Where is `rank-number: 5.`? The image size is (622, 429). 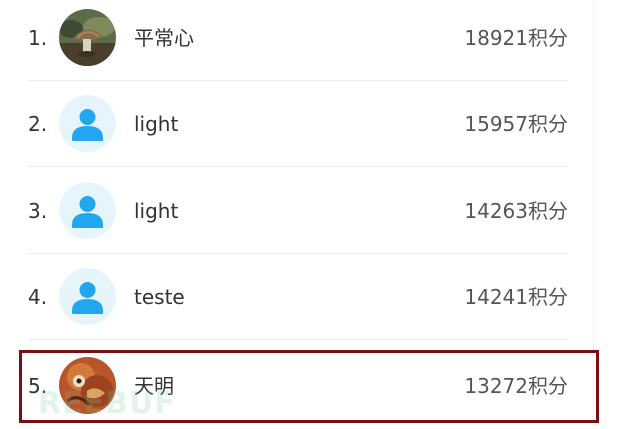 rank-number: 5. is located at coordinates (38, 386).